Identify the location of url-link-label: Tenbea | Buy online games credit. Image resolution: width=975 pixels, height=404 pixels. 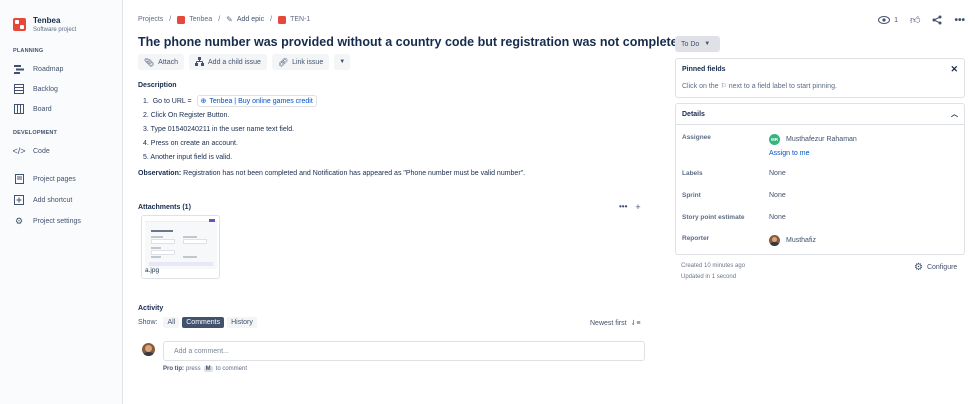
(261, 101).